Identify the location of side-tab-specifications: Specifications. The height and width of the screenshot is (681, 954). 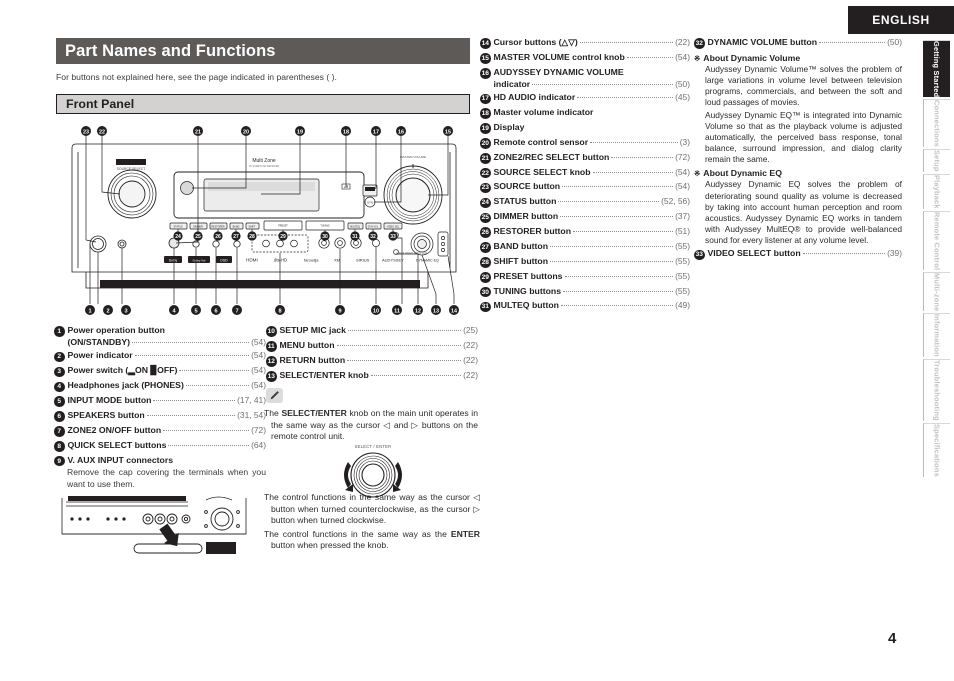
(936, 450).